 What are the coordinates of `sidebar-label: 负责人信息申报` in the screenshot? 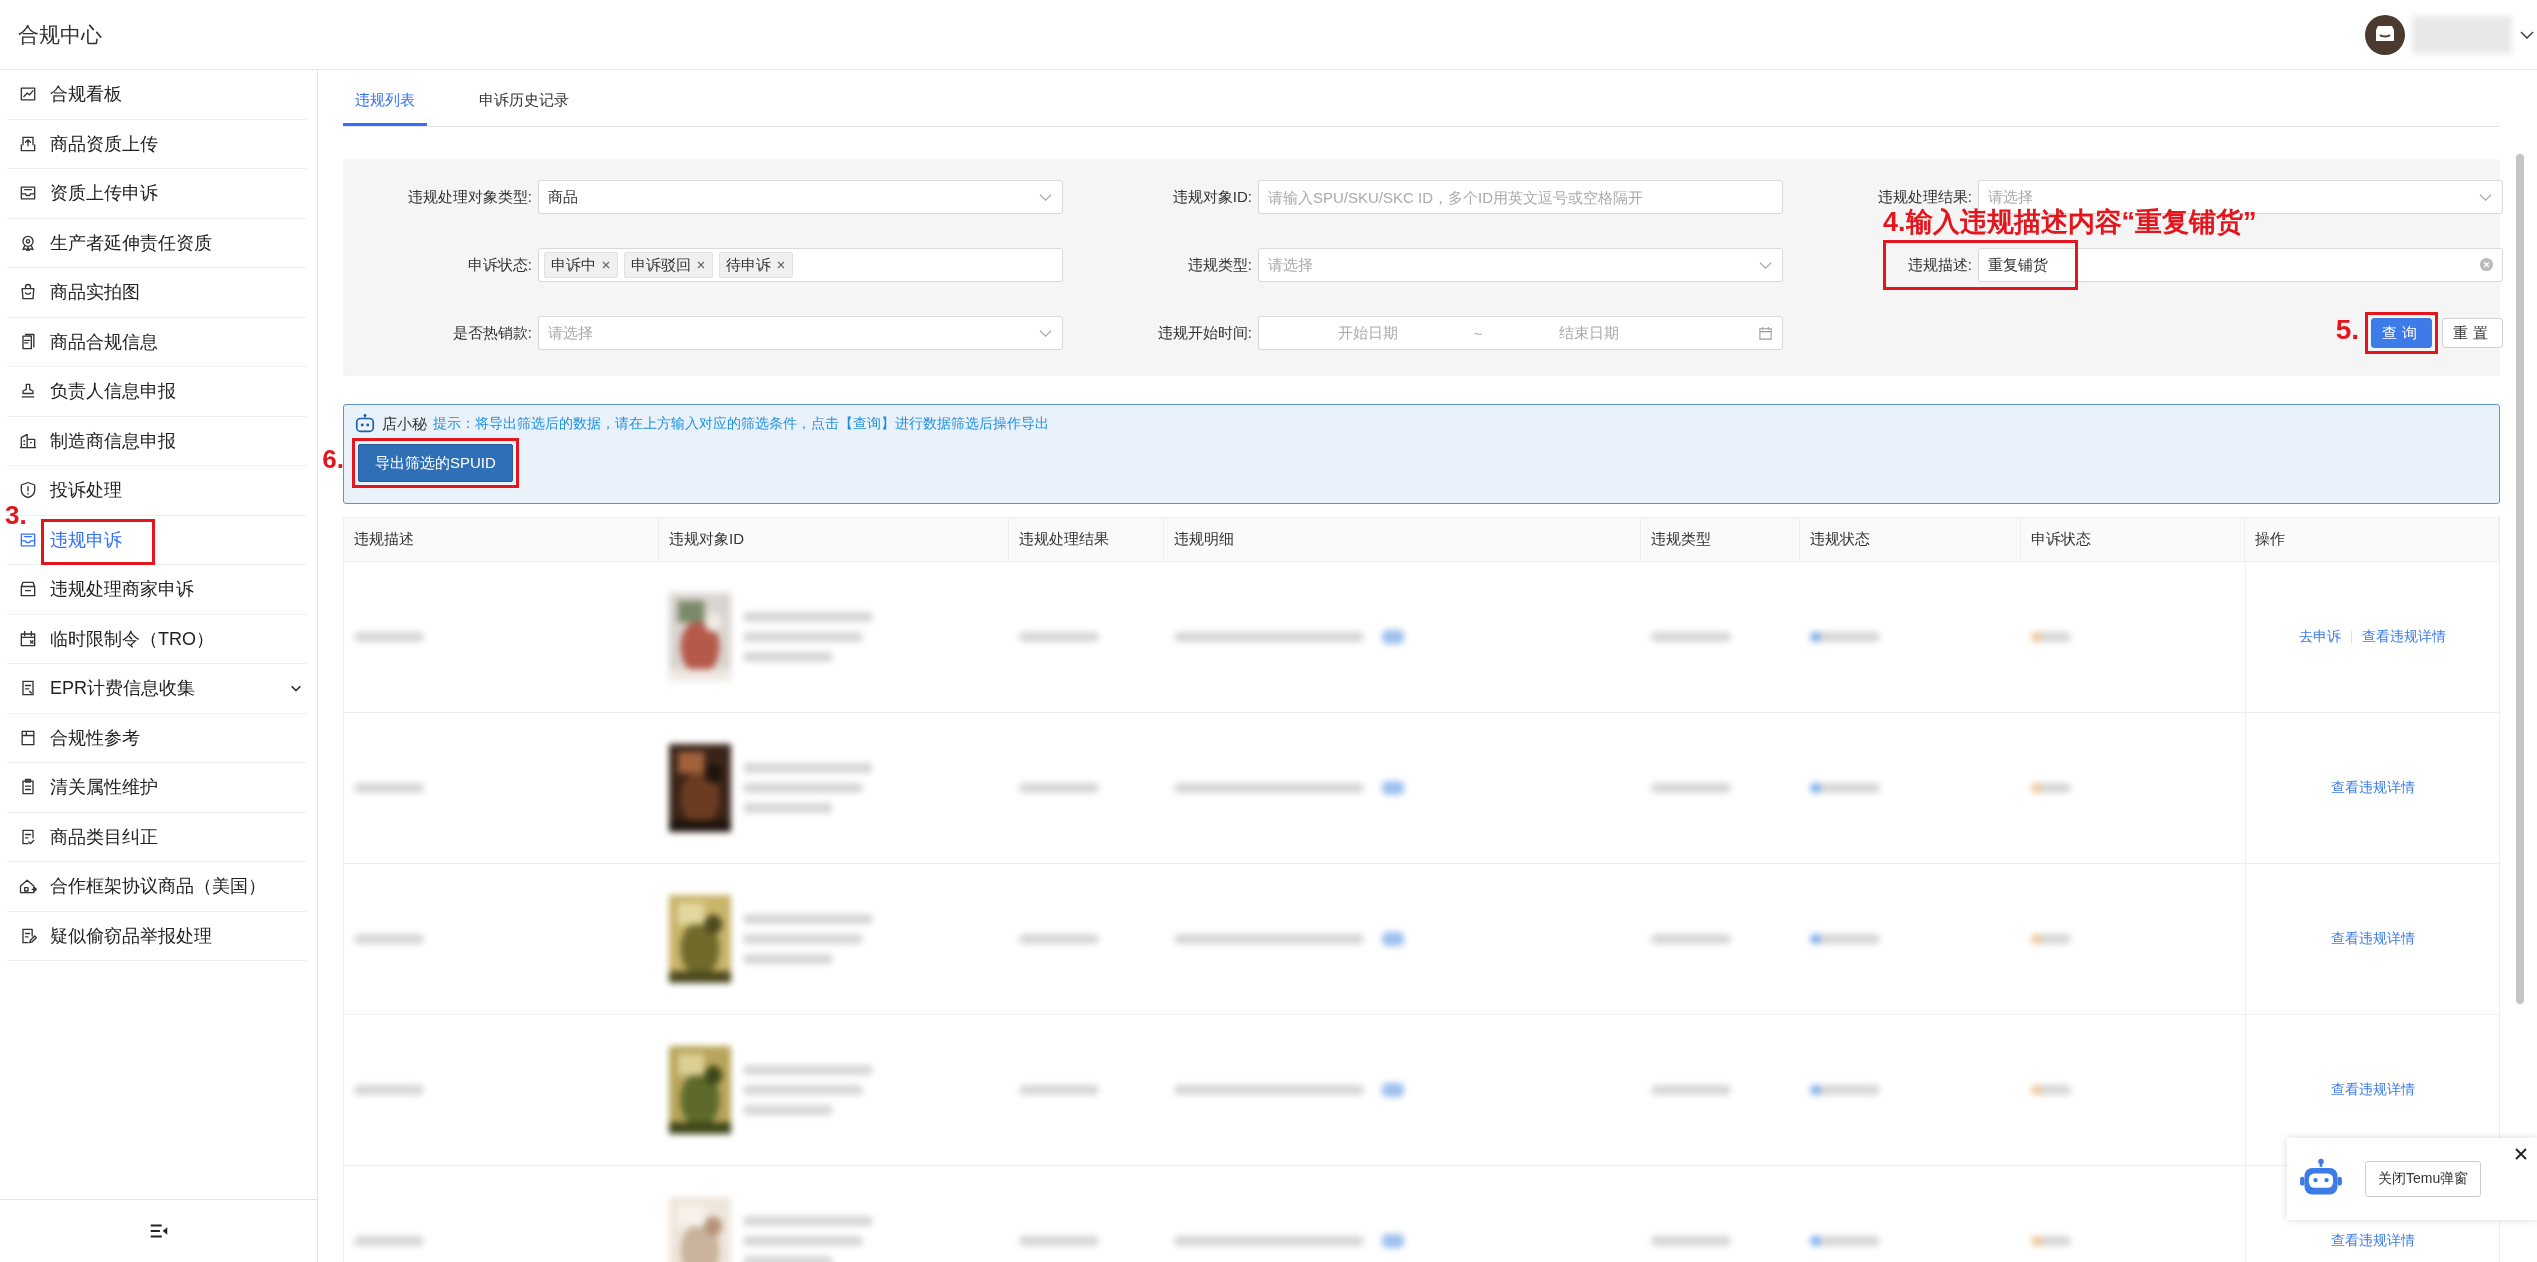 It's located at (113, 392).